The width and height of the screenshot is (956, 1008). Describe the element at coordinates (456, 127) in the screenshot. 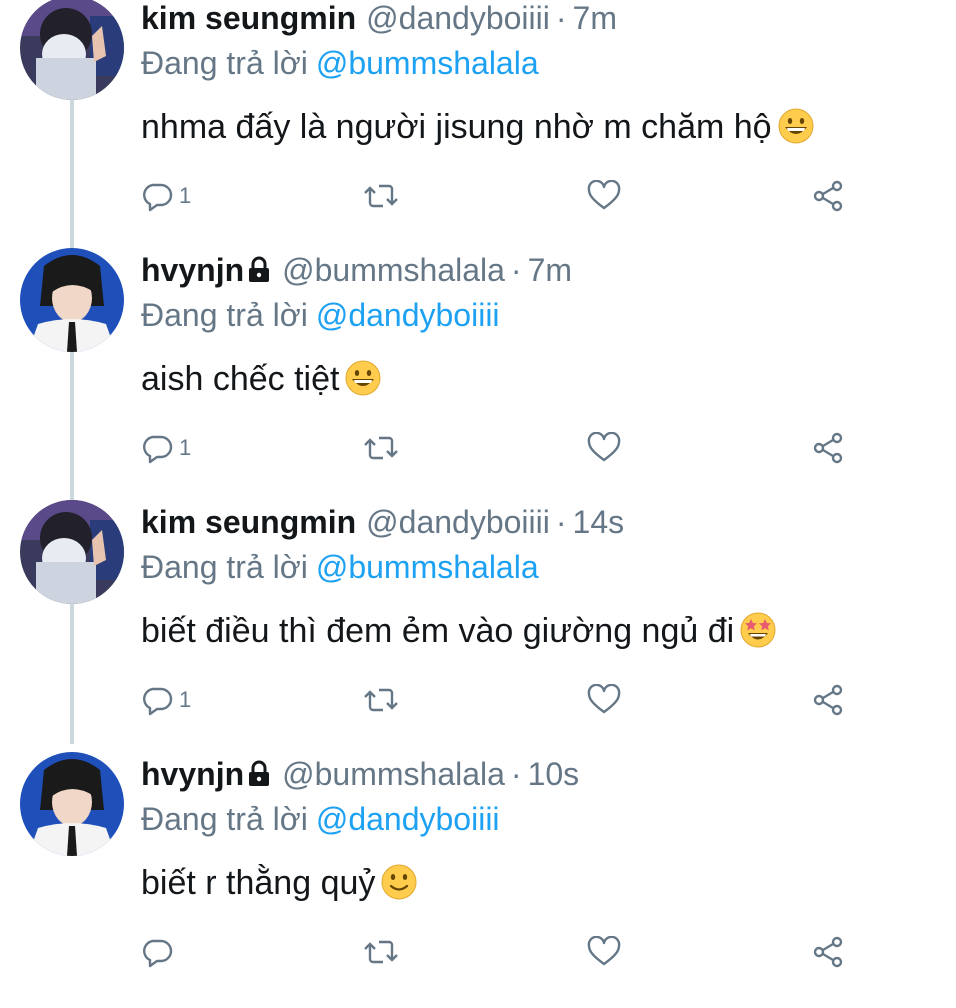

I see `tweet-text: nhma đấy là người jisung nhờ m chăm hộ` at that location.